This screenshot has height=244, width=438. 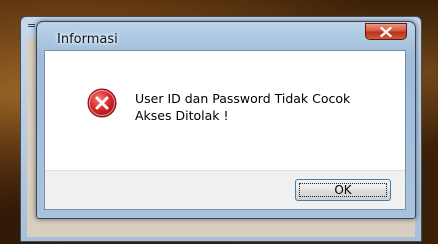 What do you see at coordinates (243, 98) in the screenshot?
I see `message-line-1: User ID dan Password Tidak Cocok` at bounding box center [243, 98].